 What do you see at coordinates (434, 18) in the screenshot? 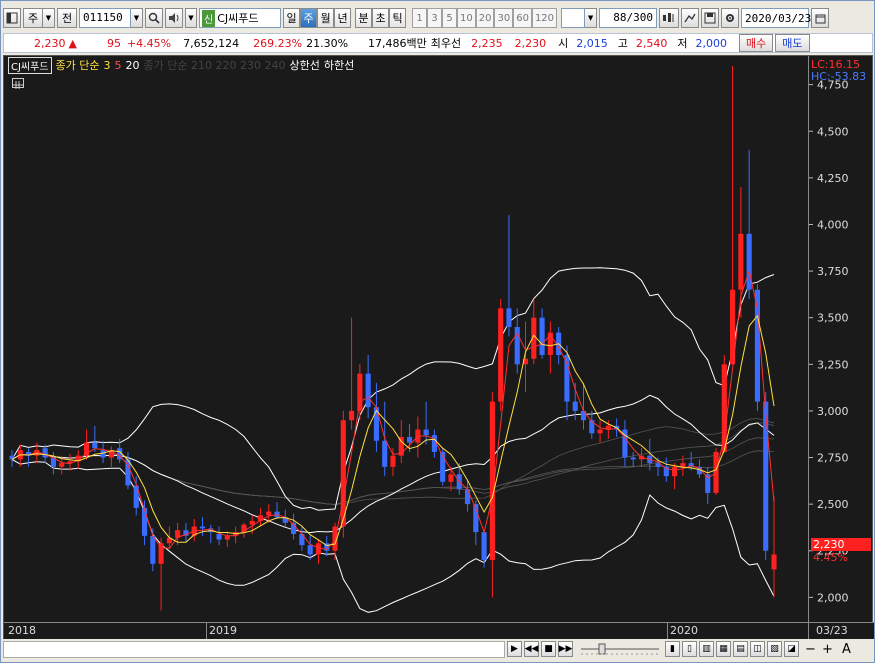
I see `interval-button: 3` at bounding box center [434, 18].